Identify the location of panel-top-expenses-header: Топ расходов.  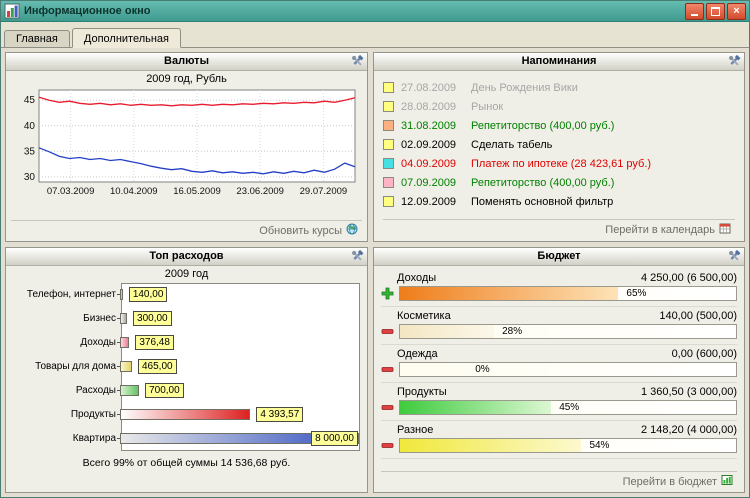
(186, 257).